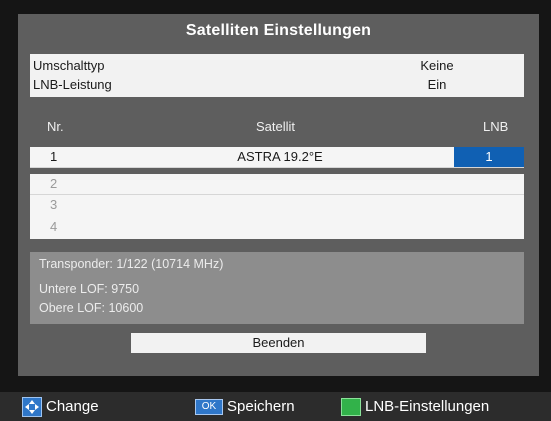 Image resolution: width=551 pixels, height=421 pixels. Describe the element at coordinates (69, 65) in the screenshot. I see `setting-label: Umschalttyp` at that location.